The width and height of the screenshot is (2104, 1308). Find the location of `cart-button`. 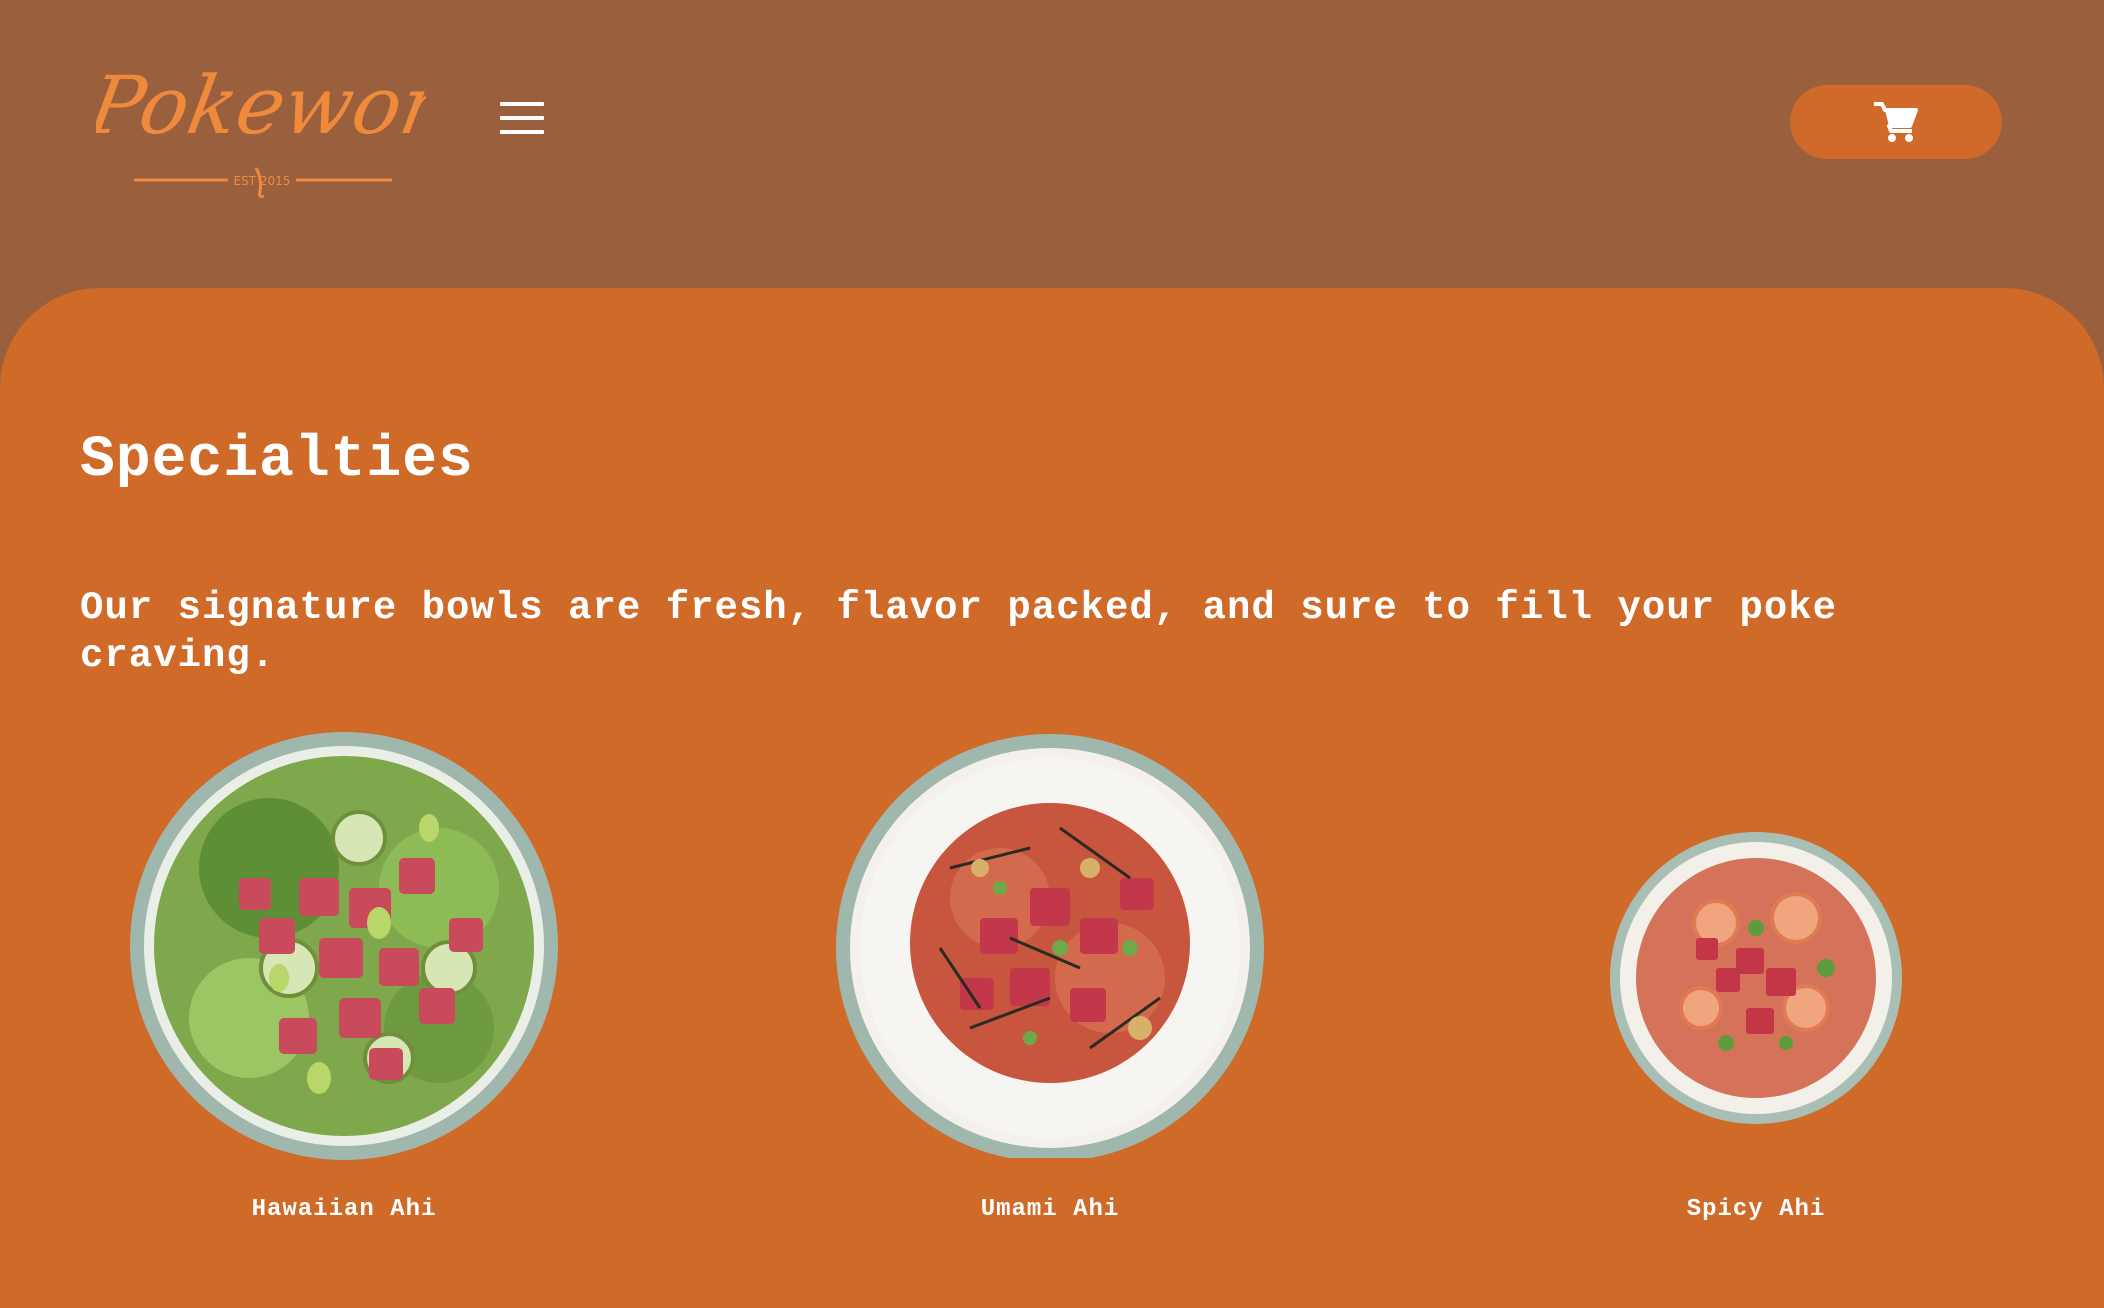

cart-button is located at coordinates (1896, 122).